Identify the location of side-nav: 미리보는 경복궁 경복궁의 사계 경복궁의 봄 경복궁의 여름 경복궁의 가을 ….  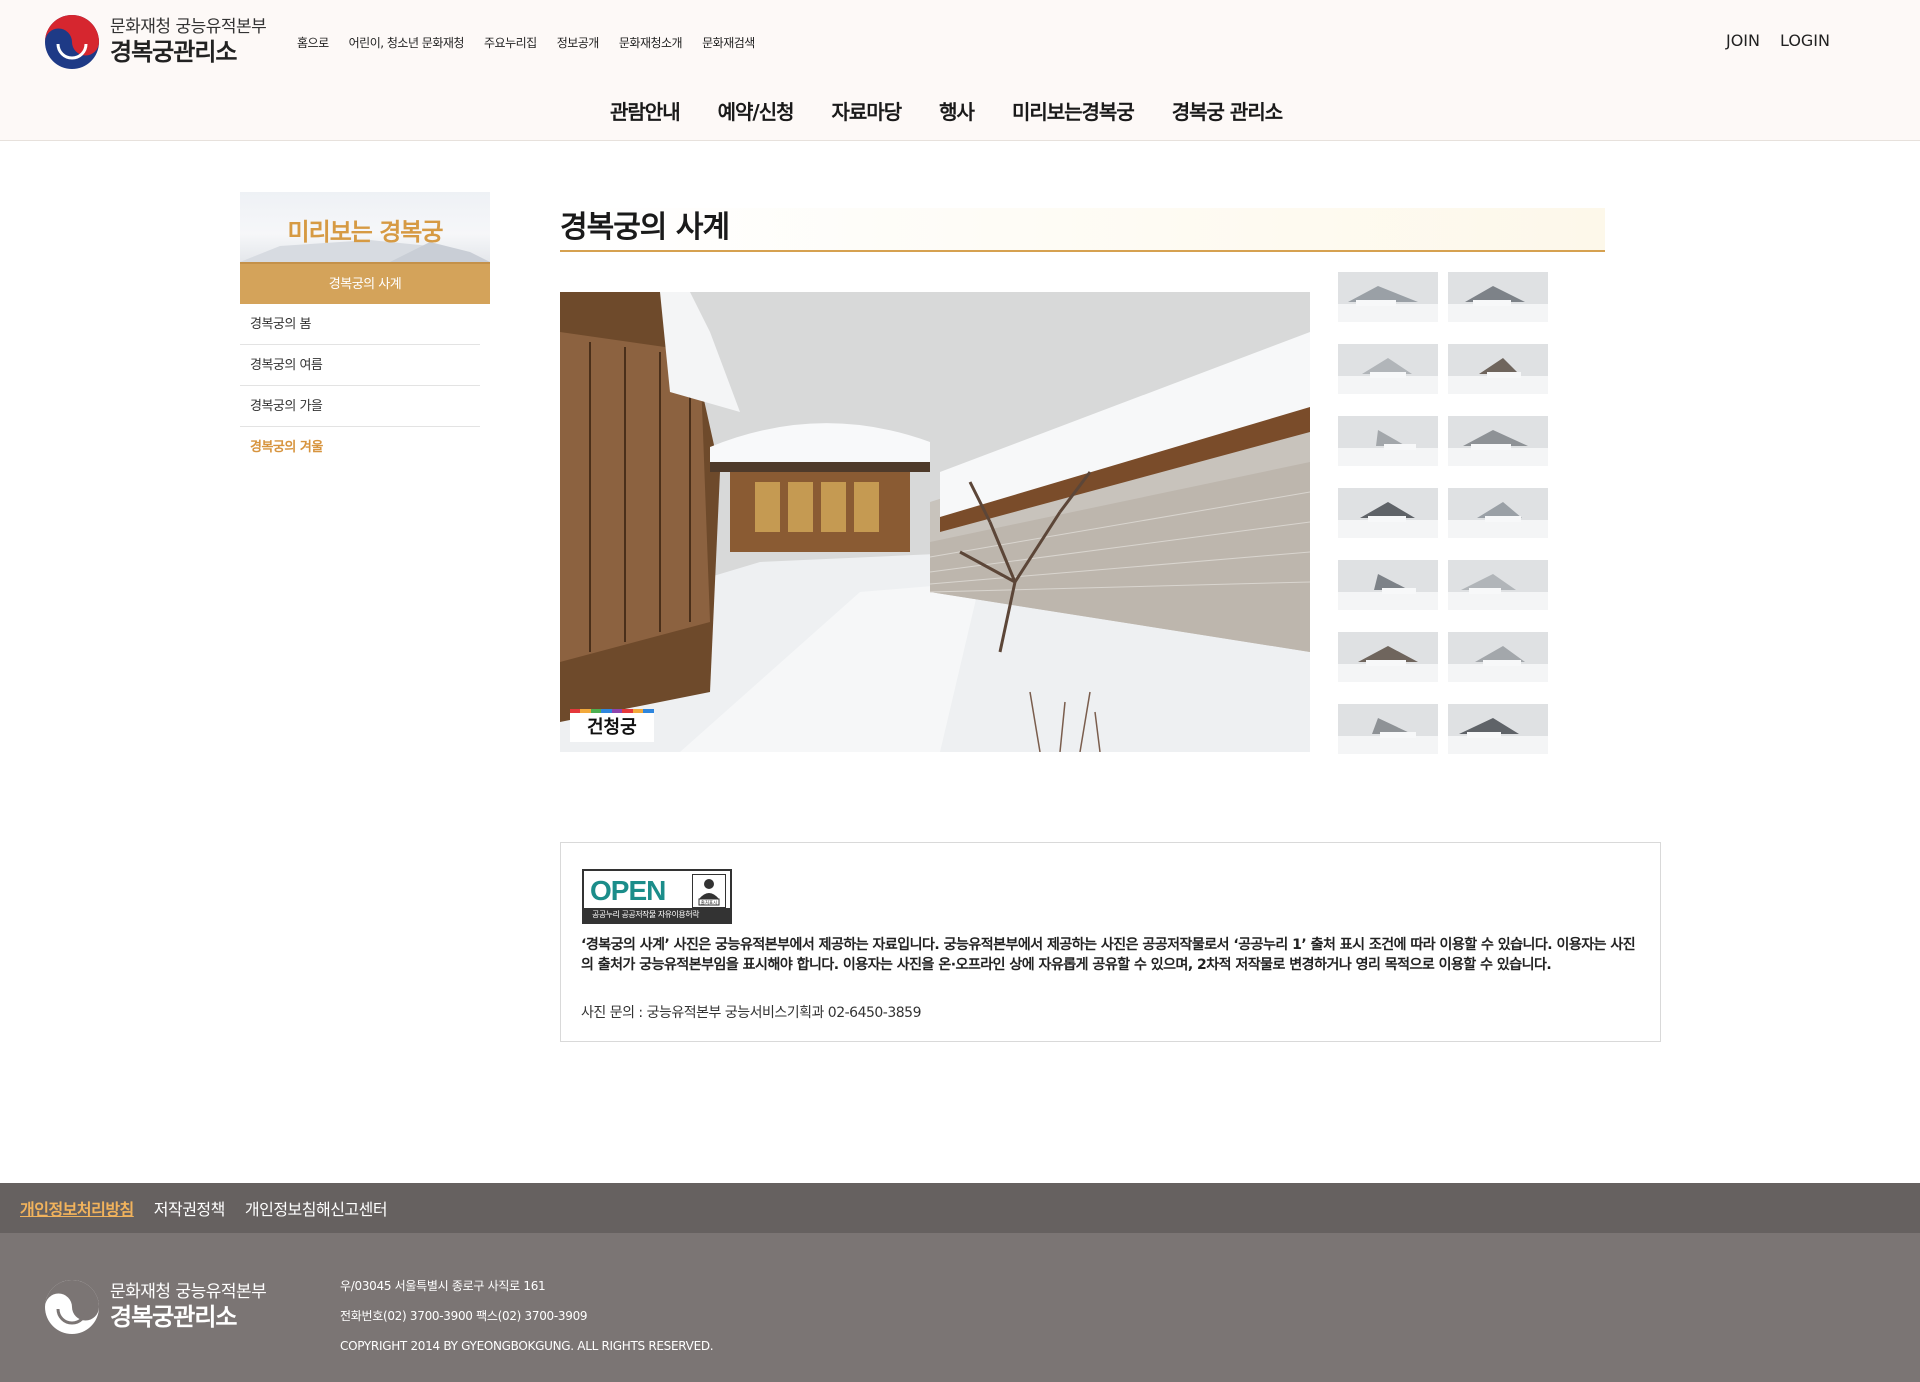
(365, 330).